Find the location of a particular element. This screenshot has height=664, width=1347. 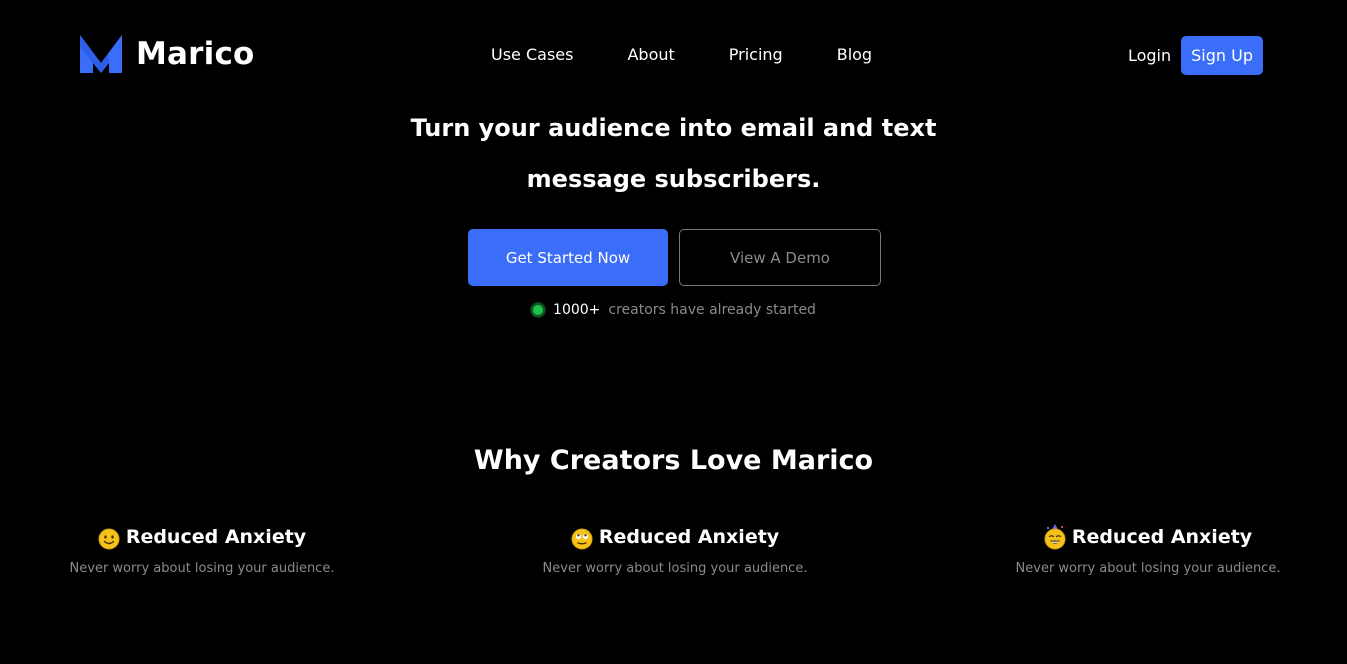

brand-logo: Marico is located at coordinates (167, 54).